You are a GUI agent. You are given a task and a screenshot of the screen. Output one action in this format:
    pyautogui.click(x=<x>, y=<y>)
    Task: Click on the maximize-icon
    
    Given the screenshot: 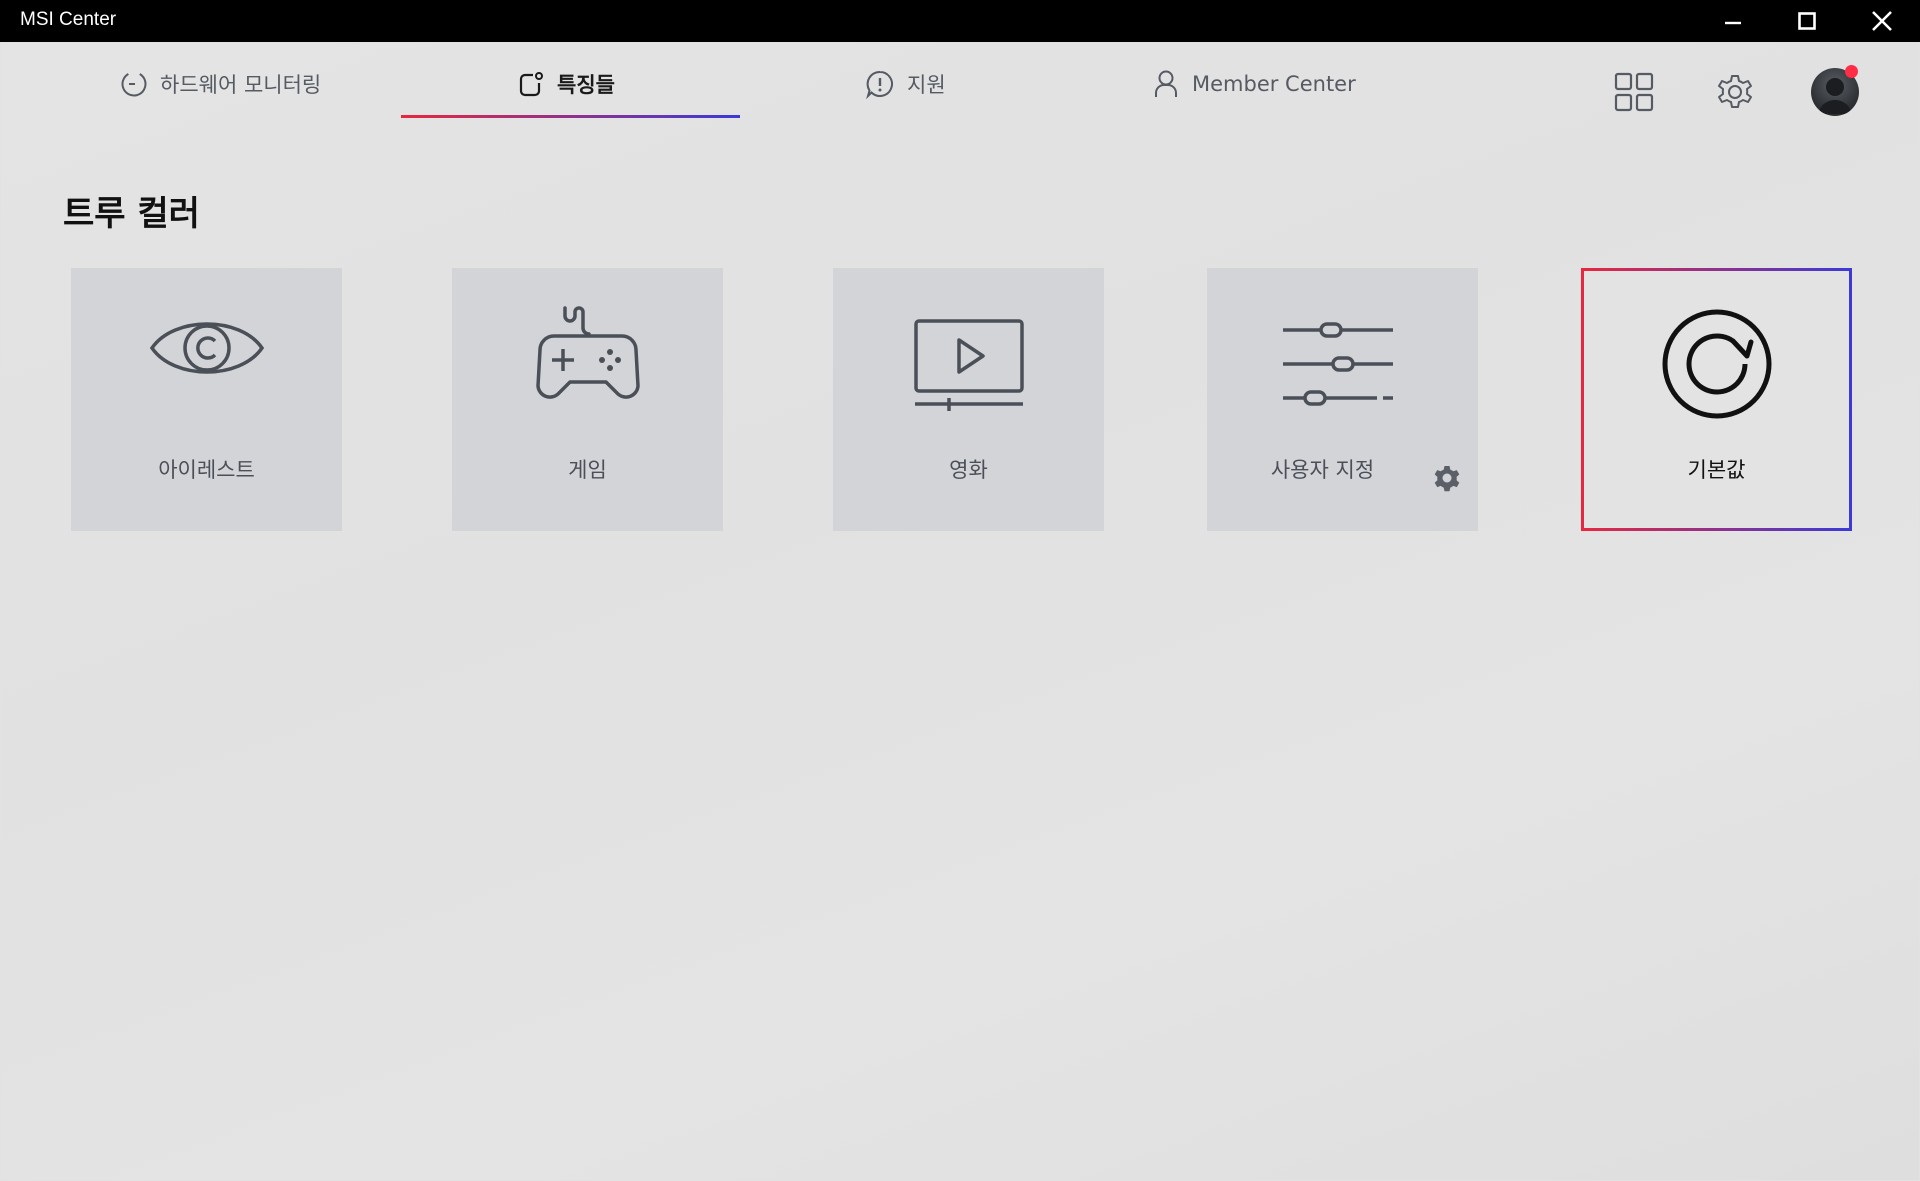 What is the action you would take?
    pyautogui.click(x=1807, y=21)
    